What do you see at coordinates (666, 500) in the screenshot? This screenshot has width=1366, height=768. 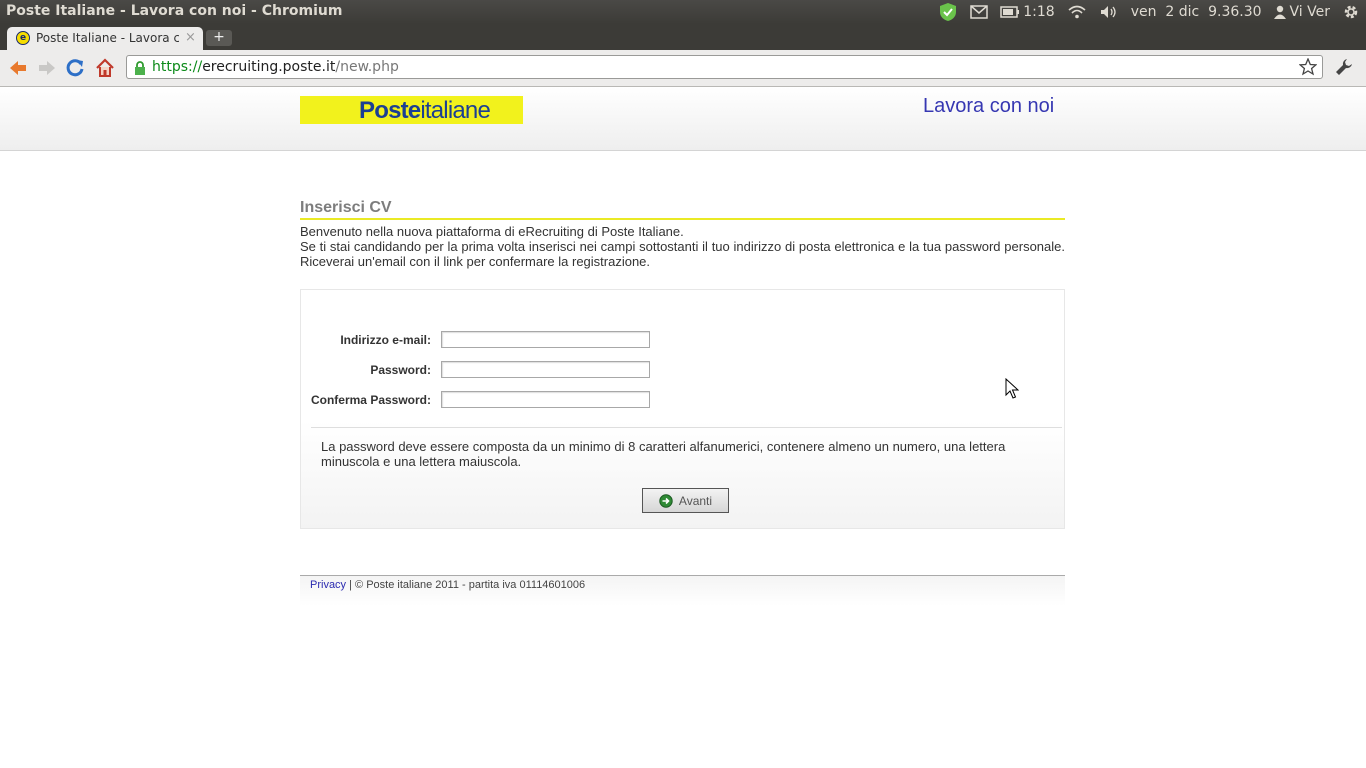 I see `arrow-right-circle-icon` at bounding box center [666, 500].